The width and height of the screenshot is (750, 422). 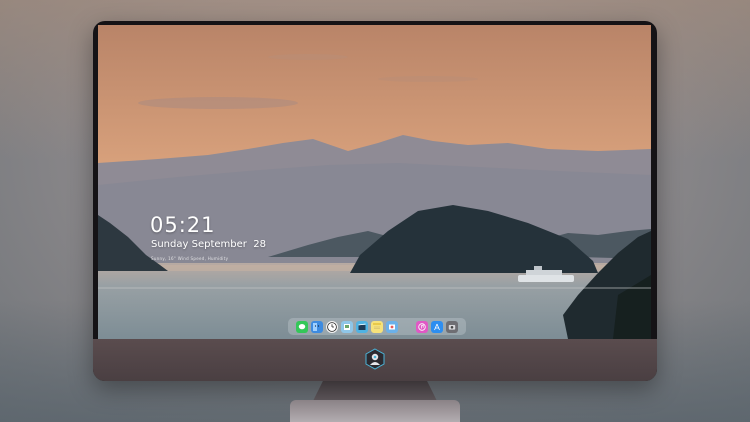 What do you see at coordinates (375, 391) in the screenshot?
I see `monitor-stand-neck` at bounding box center [375, 391].